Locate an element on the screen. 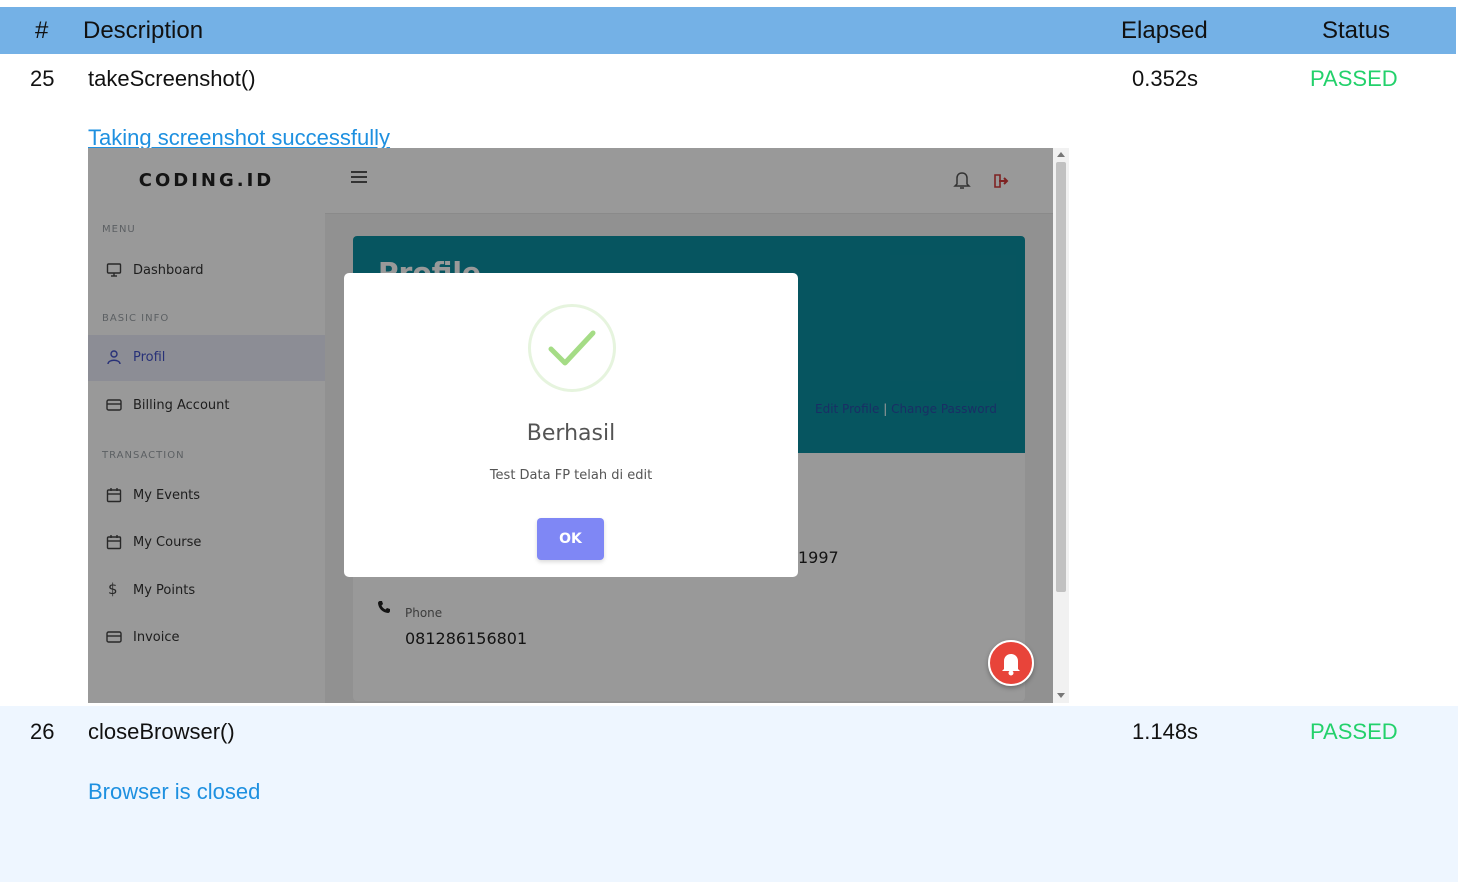 This screenshot has height=882, width=1458. step-elapsed: 0.352s is located at coordinates (1165, 78).